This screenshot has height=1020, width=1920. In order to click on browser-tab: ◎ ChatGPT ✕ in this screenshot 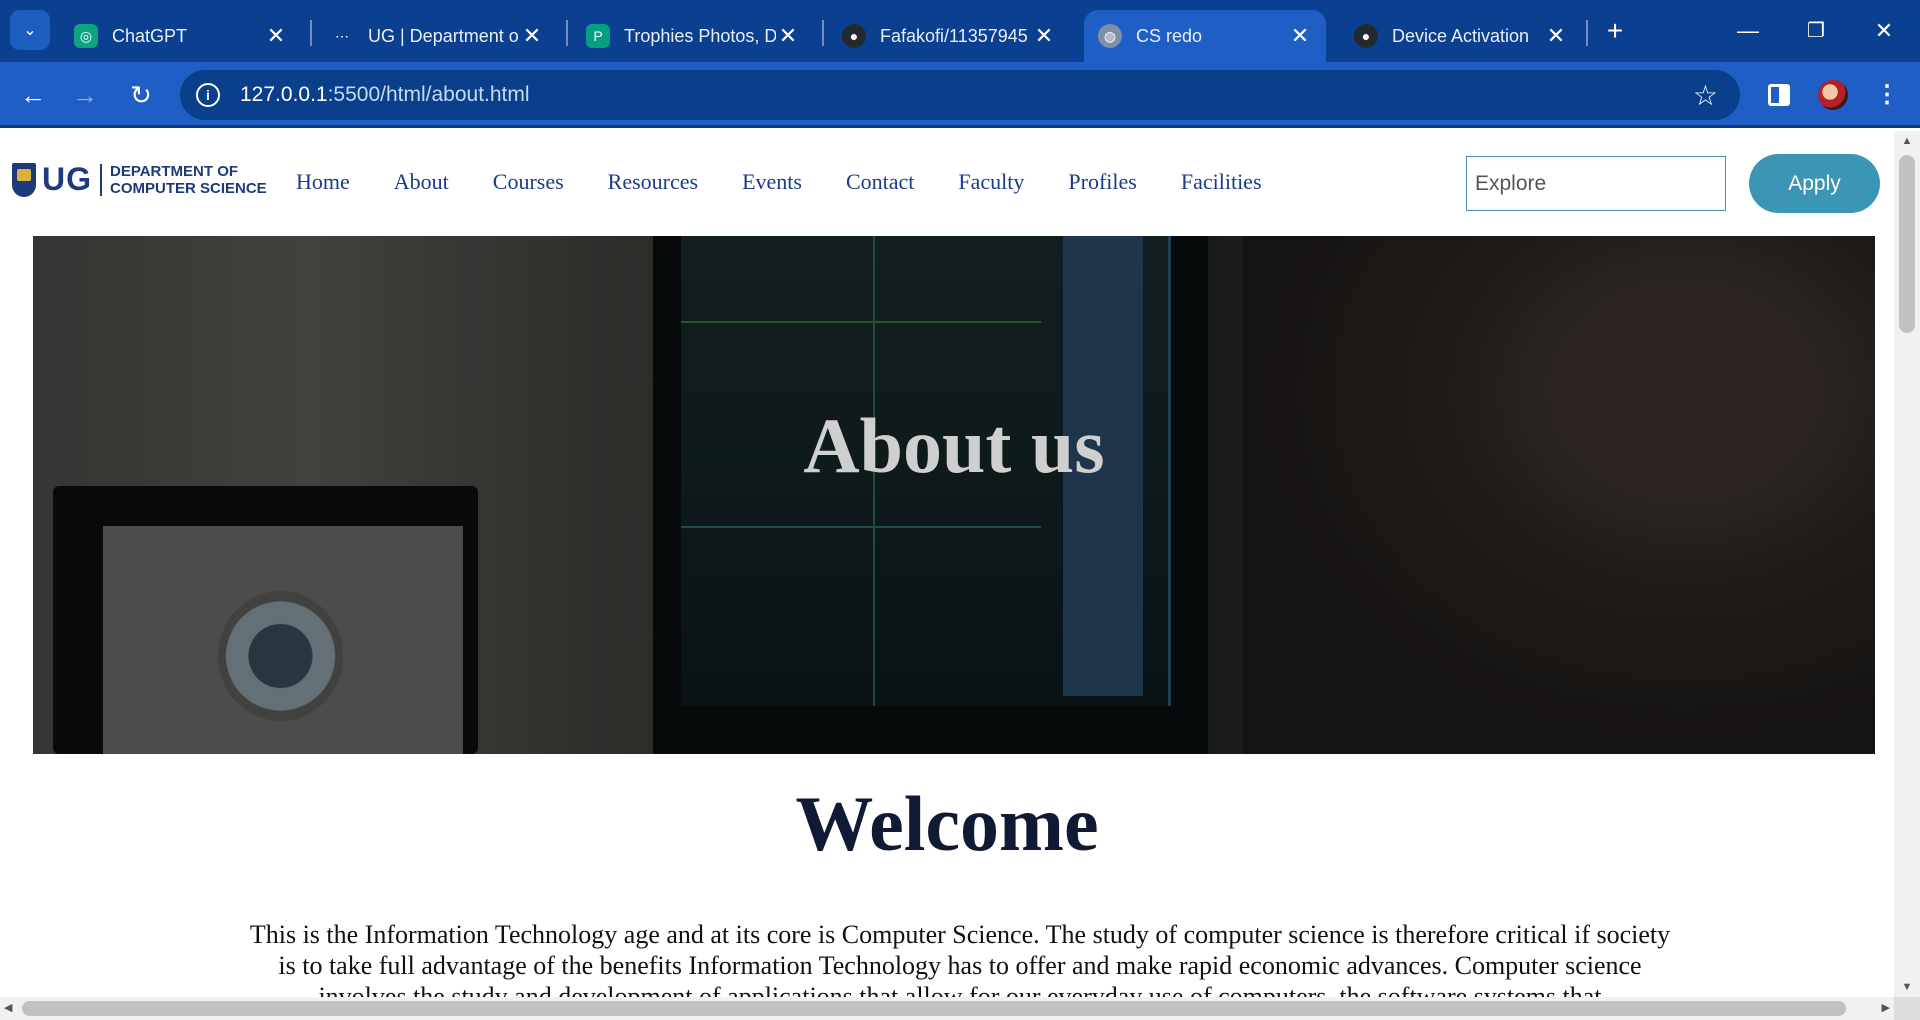, I will do `click(181, 36)`.